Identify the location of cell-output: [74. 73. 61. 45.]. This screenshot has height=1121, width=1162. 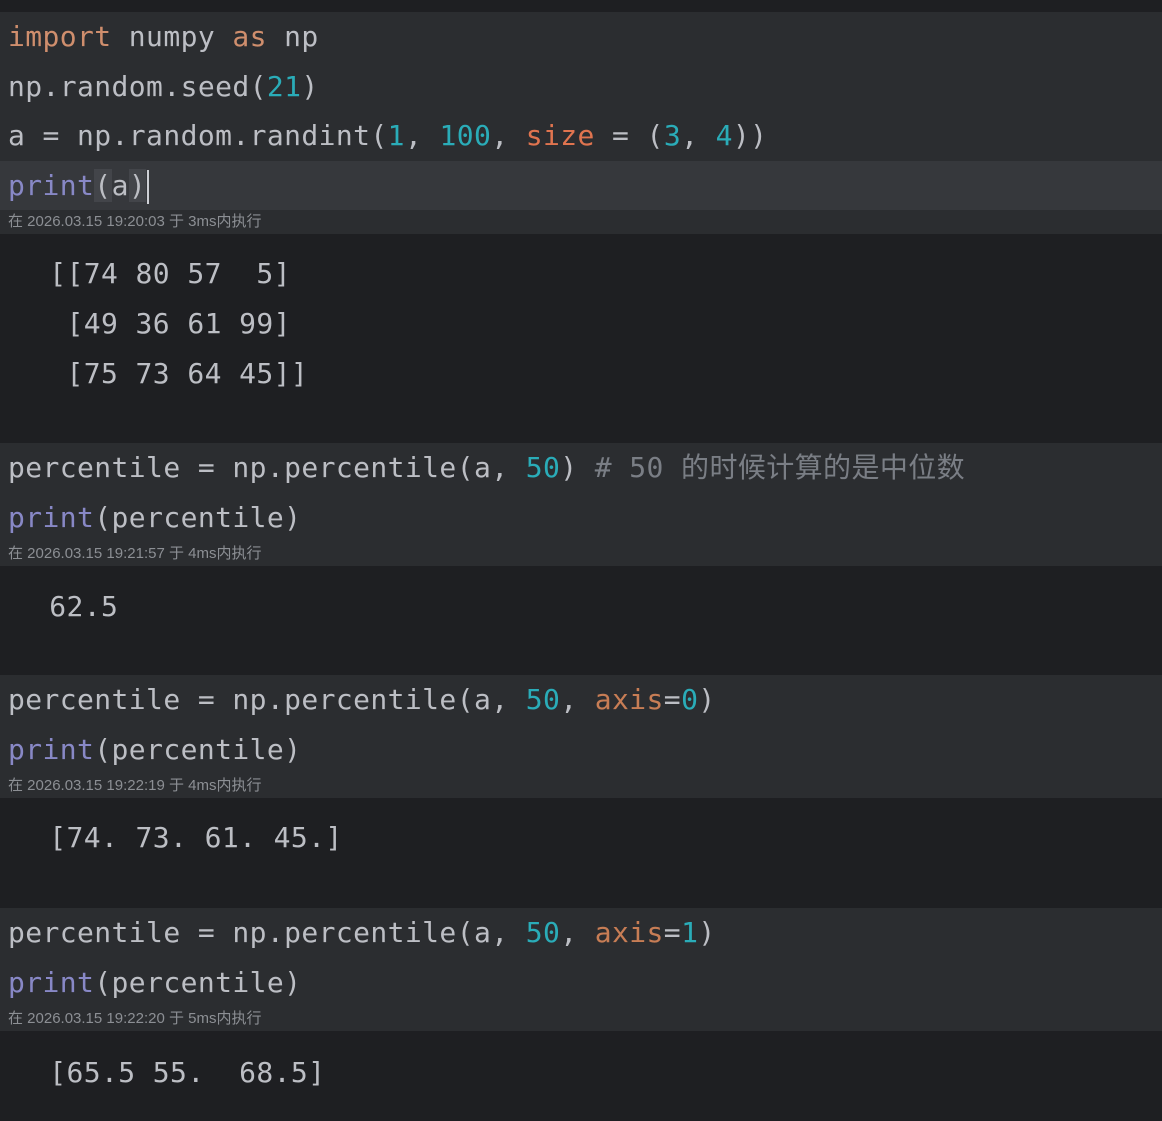
(581, 845).